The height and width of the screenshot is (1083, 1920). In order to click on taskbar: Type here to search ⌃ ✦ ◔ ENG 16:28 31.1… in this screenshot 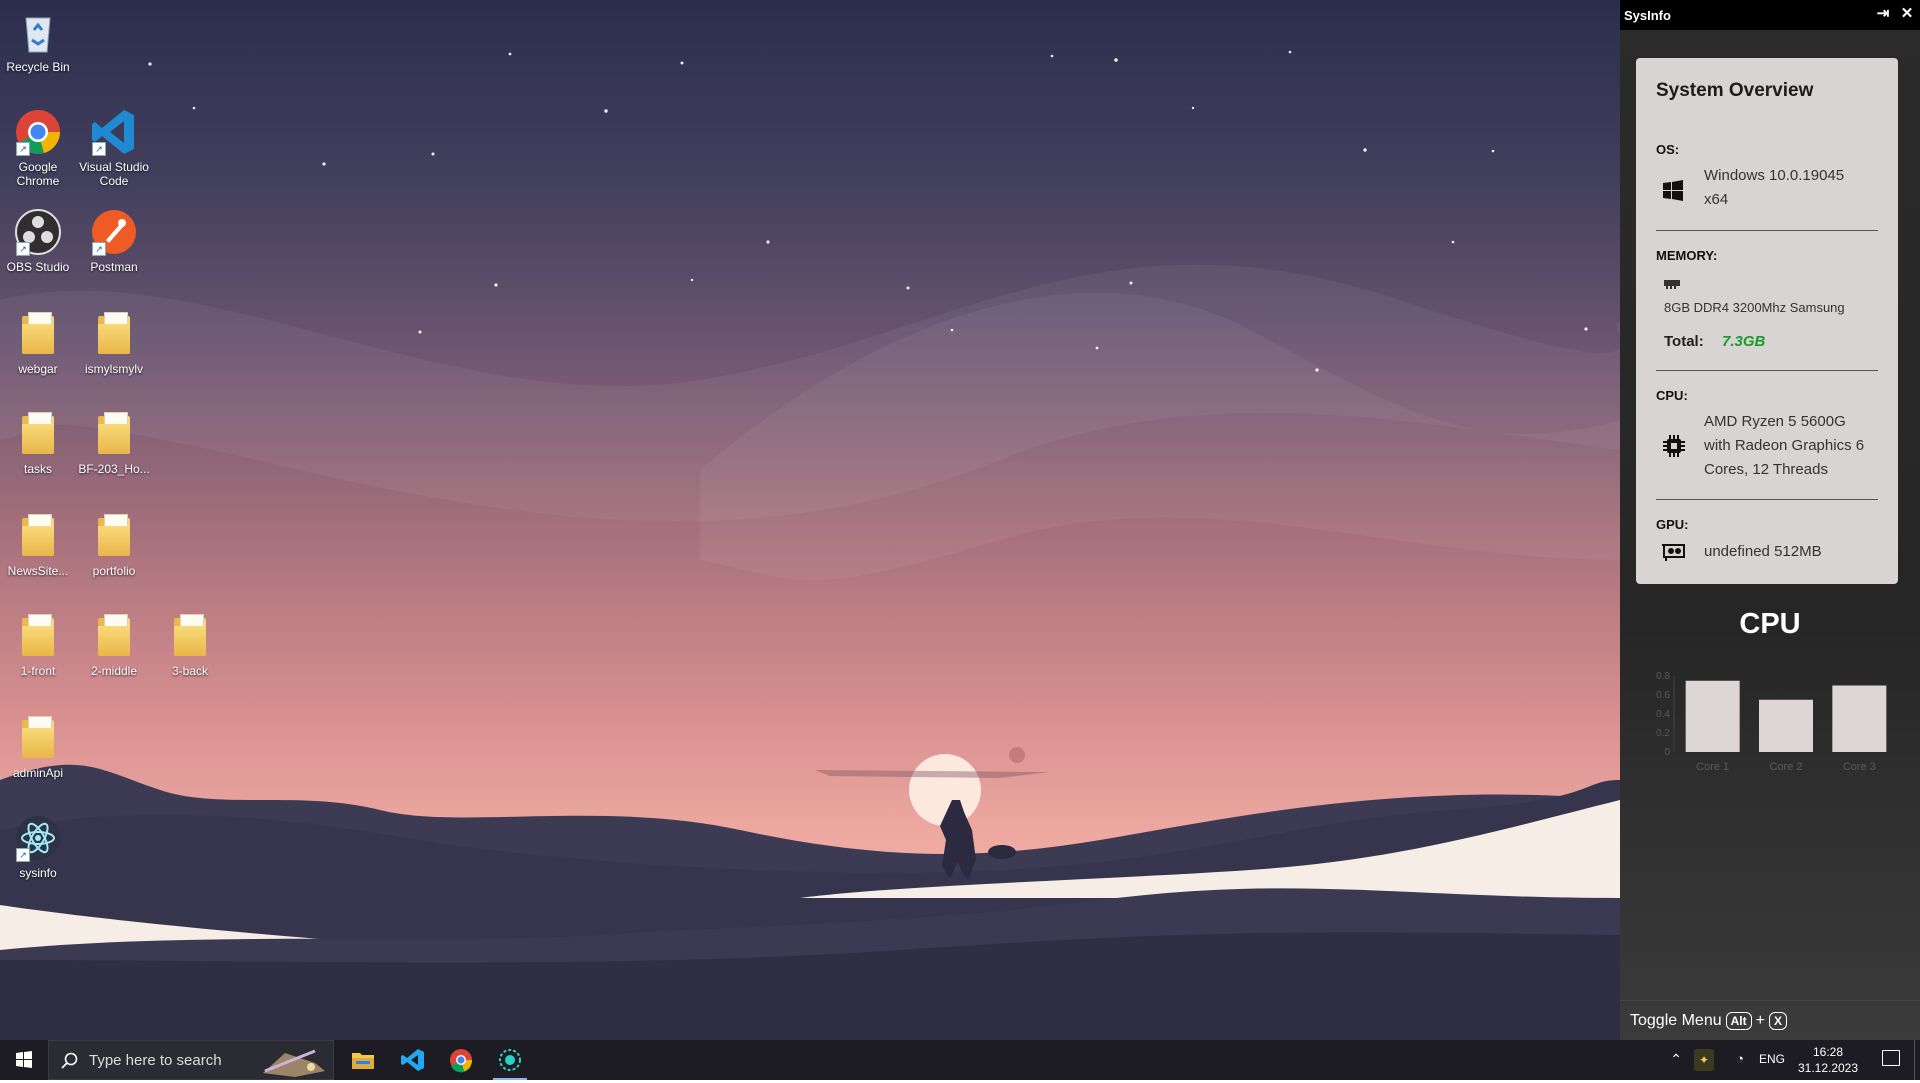, I will do `click(960, 1060)`.